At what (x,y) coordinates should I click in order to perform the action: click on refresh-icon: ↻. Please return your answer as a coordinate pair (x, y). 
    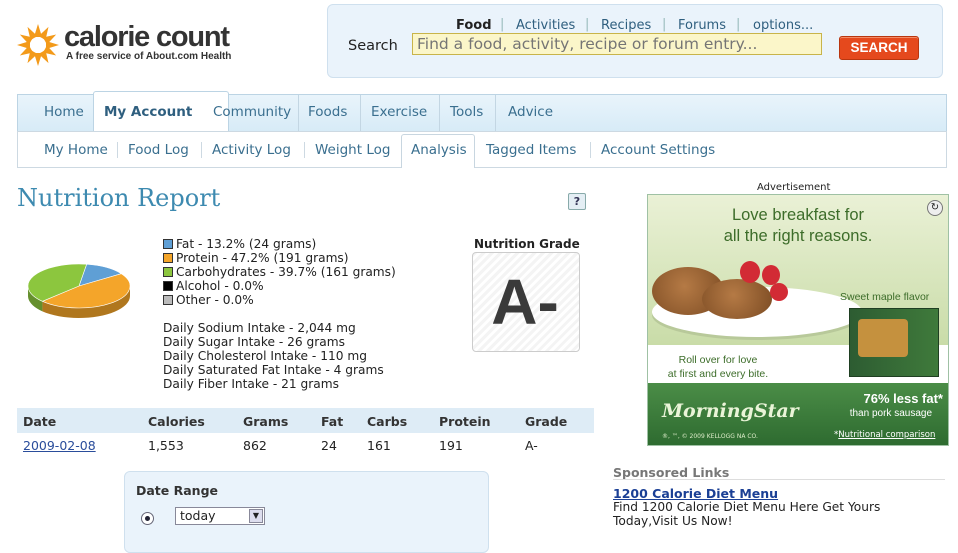
    Looking at the image, I should click on (935, 208).